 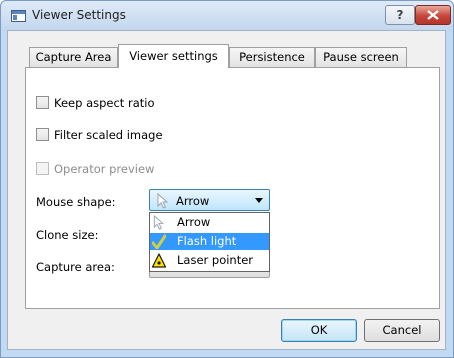 What do you see at coordinates (42, 134) in the screenshot?
I see `filter-scaled-image-checkbox` at bounding box center [42, 134].